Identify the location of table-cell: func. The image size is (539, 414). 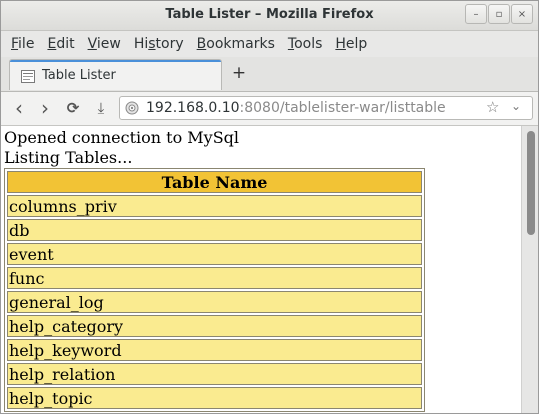
(214, 278).